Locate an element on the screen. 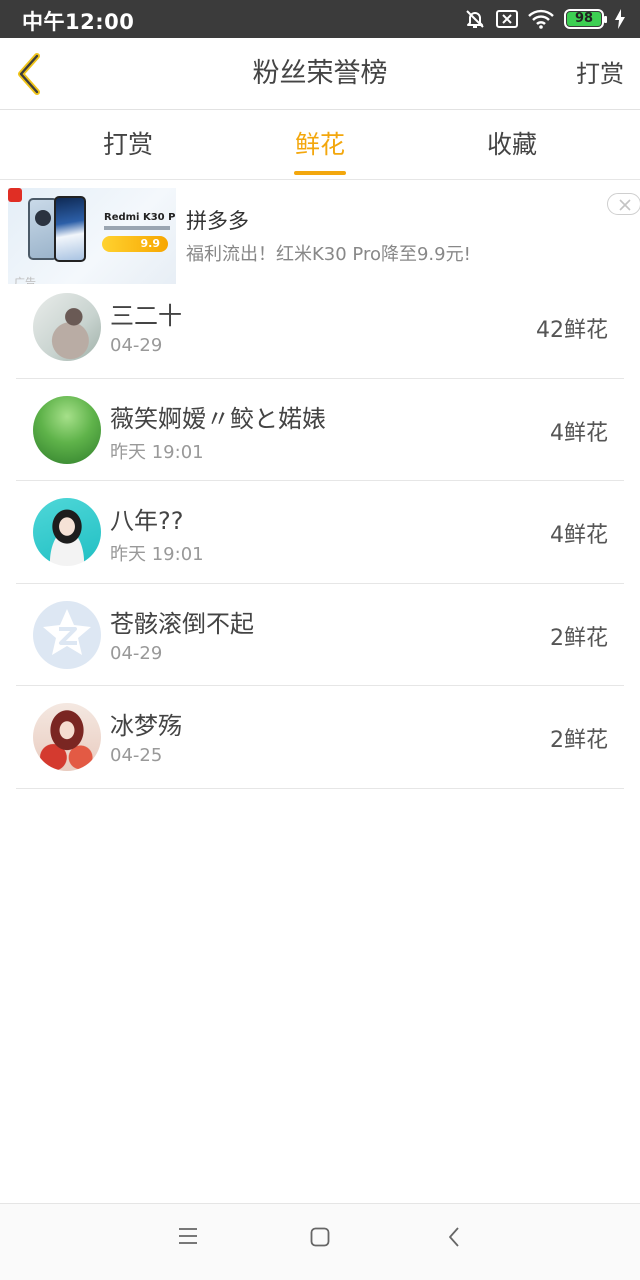 This screenshot has height=1280, width=640. system-nav-bar is located at coordinates (320, 1241).